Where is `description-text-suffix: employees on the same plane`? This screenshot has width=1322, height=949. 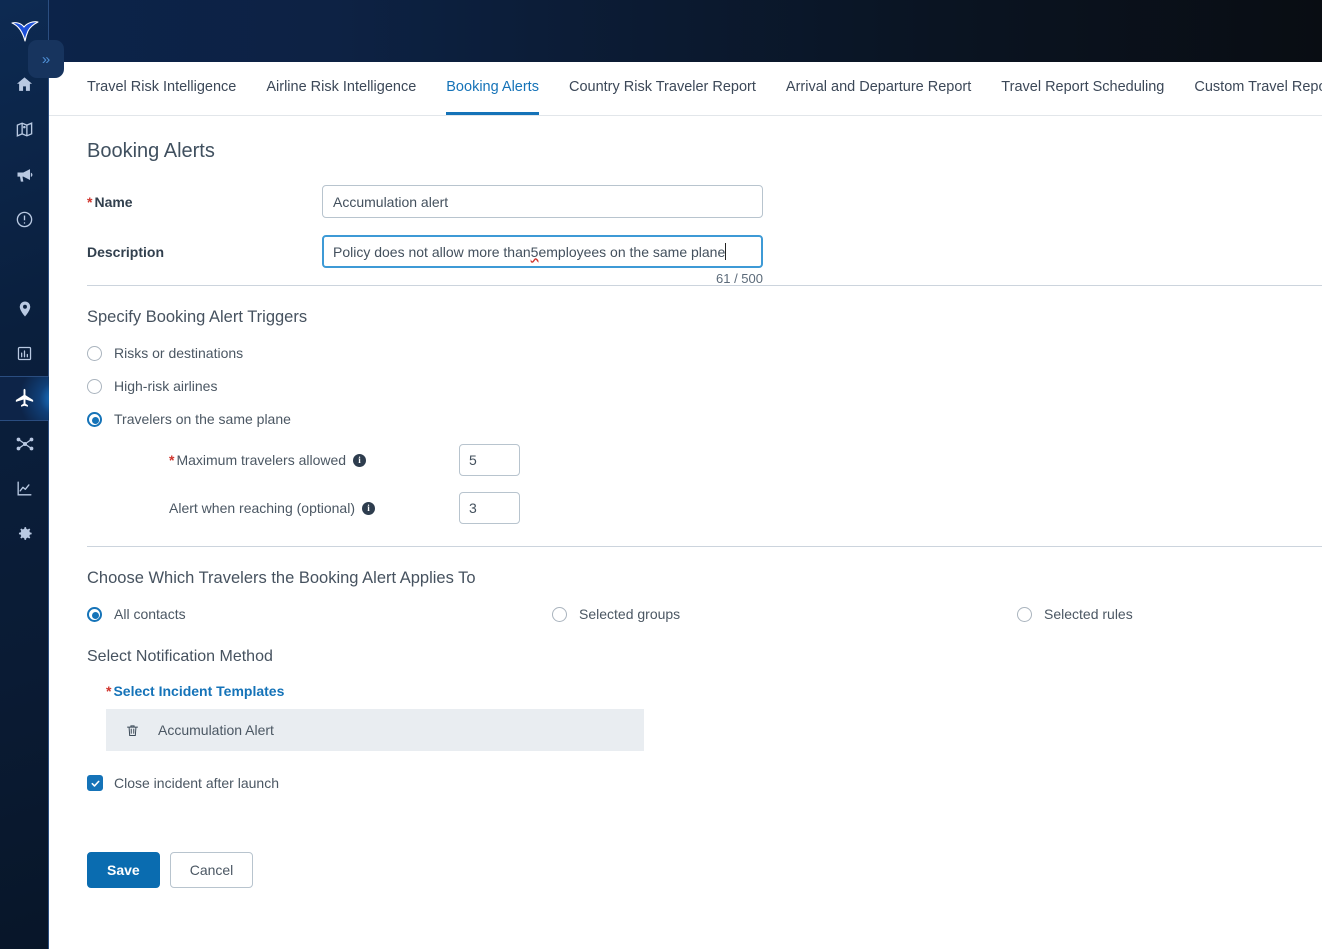
description-text-suffix: employees on the same plane is located at coordinates (632, 251).